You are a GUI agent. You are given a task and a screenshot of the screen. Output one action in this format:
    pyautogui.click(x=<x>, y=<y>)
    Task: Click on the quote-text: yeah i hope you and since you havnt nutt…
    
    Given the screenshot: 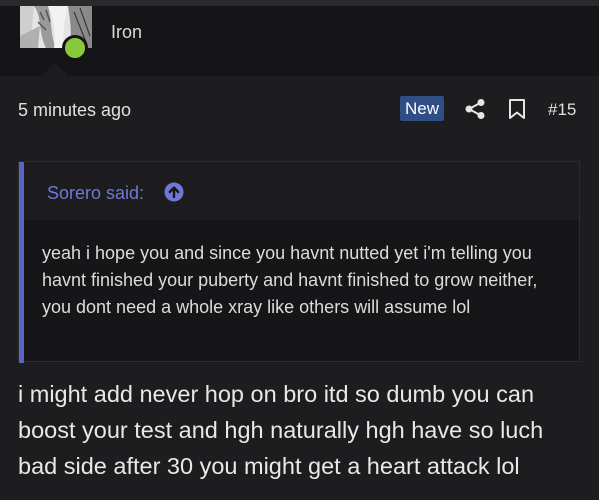 What is the action you would take?
    pyautogui.click(x=290, y=280)
    